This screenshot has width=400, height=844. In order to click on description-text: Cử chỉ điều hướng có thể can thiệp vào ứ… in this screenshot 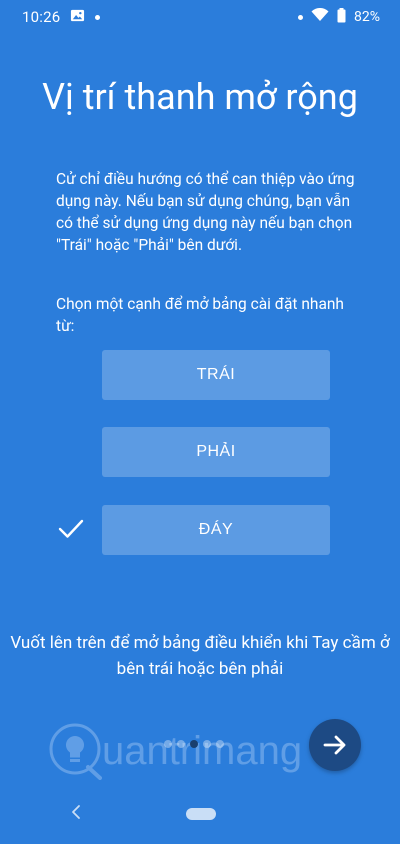, I will do `click(205, 212)`.